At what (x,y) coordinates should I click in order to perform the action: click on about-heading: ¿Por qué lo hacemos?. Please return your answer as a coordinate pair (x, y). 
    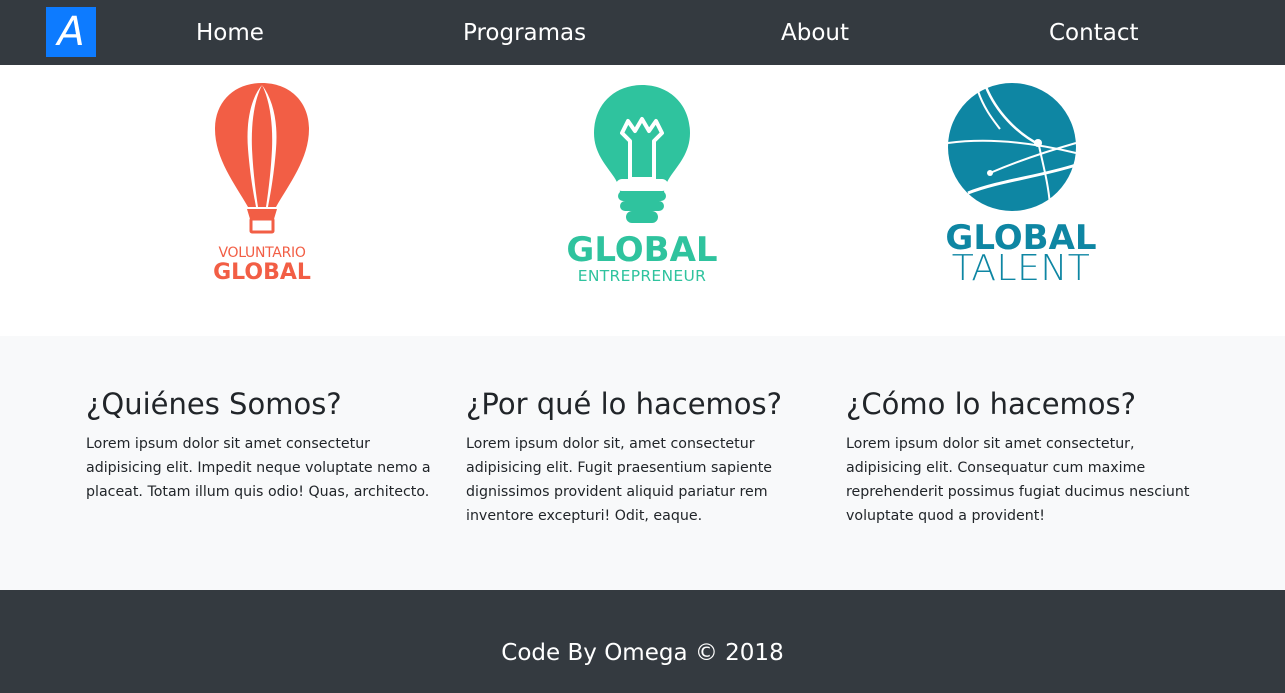
    Looking at the image, I should click on (624, 404).